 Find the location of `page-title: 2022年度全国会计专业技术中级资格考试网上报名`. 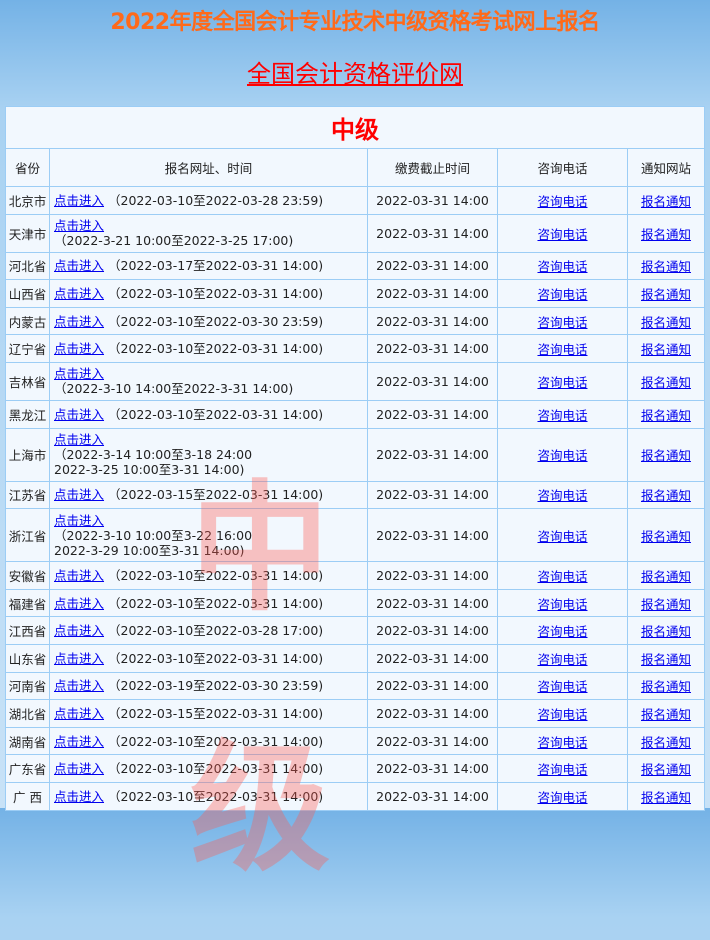

page-title: 2022年度全国会计专业技术中级资格考试网上报名 is located at coordinates (355, 22).